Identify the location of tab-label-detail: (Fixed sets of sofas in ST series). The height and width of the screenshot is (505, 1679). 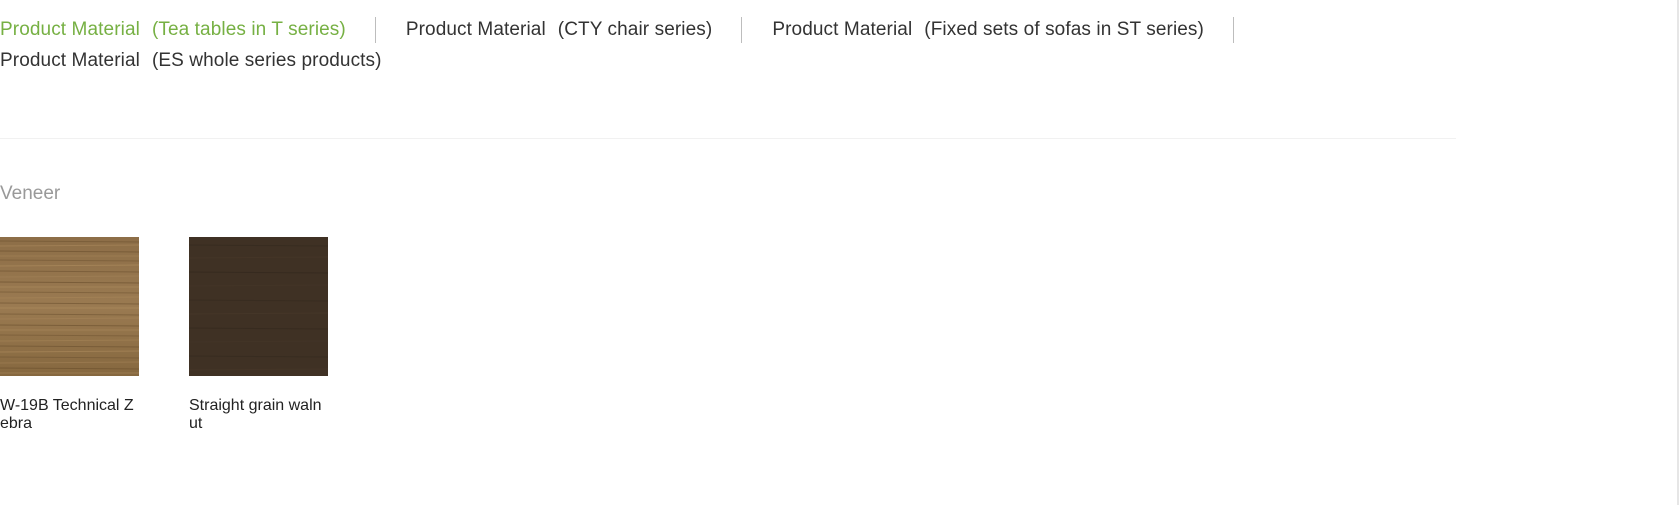
(1064, 29).